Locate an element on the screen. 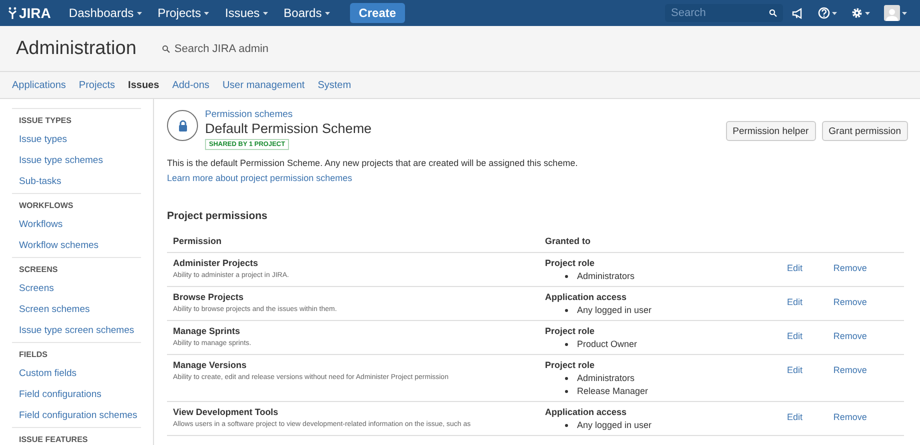 The image size is (920, 445). sidebar-link: Custom fields is located at coordinates (76, 373).